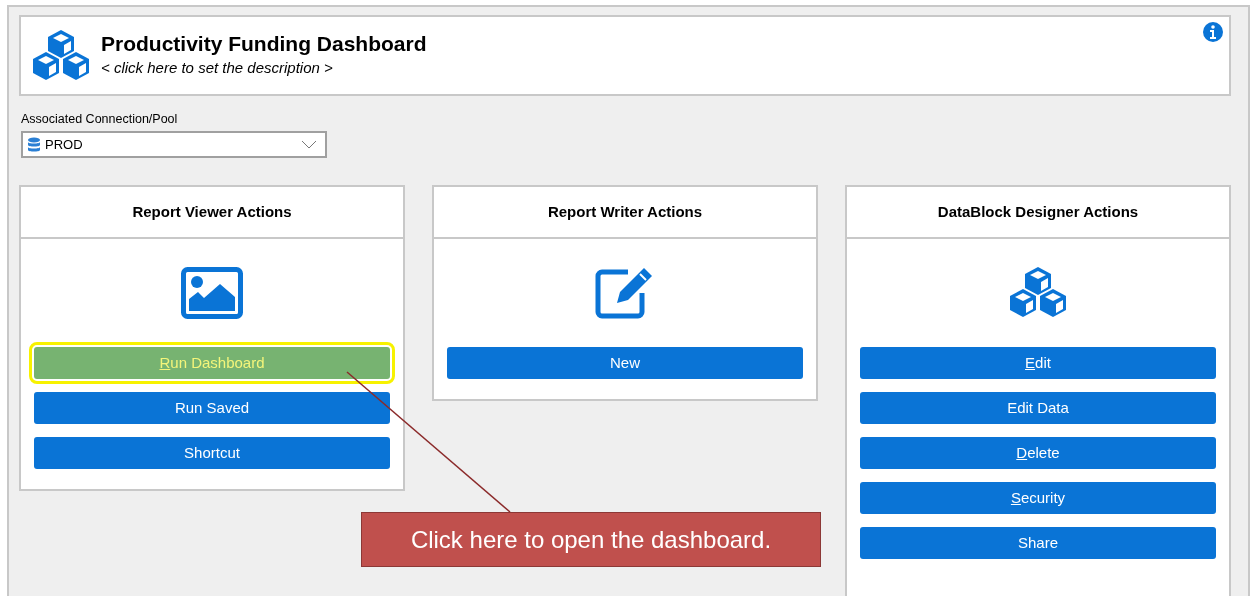 The image size is (1257, 596). Describe the element at coordinates (1213, 32) in the screenshot. I see `info-icon` at that location.